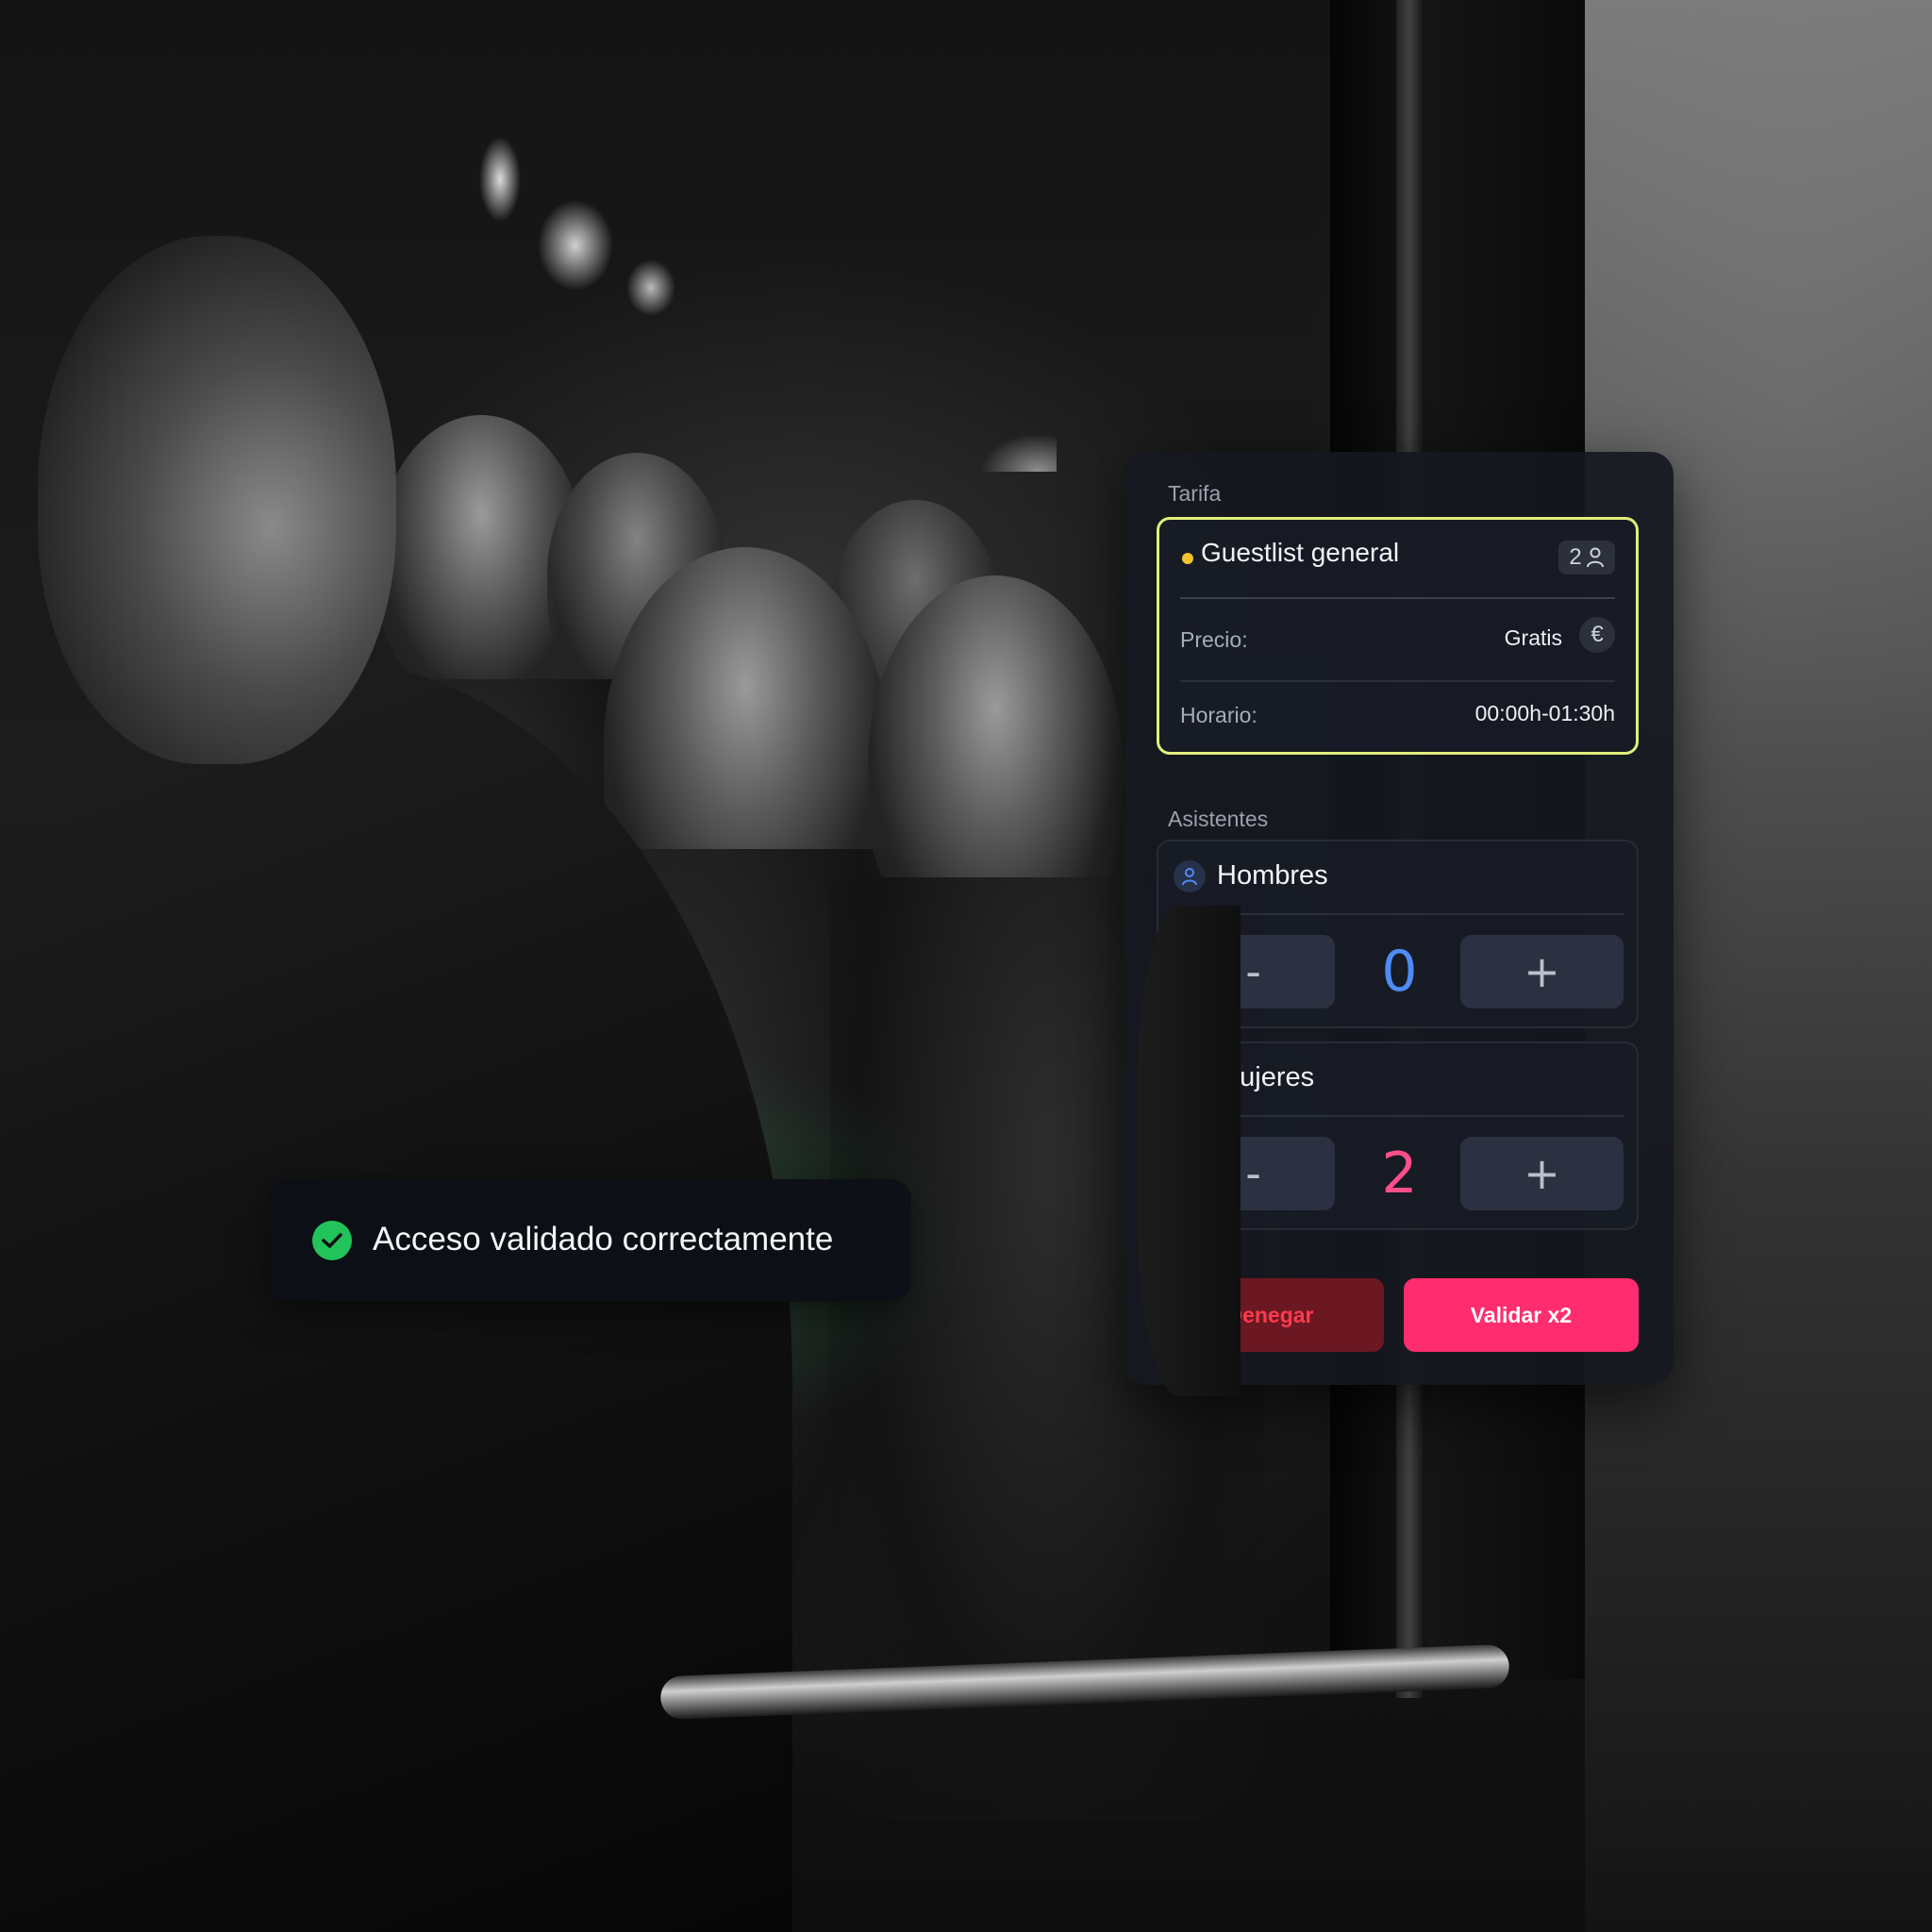 Image resolution: width=1932 pixels, height=1932 pixels. Describe the element at coordinates (1400, 1174) in the screenshot. I see `stepper-value: 2` at that location.